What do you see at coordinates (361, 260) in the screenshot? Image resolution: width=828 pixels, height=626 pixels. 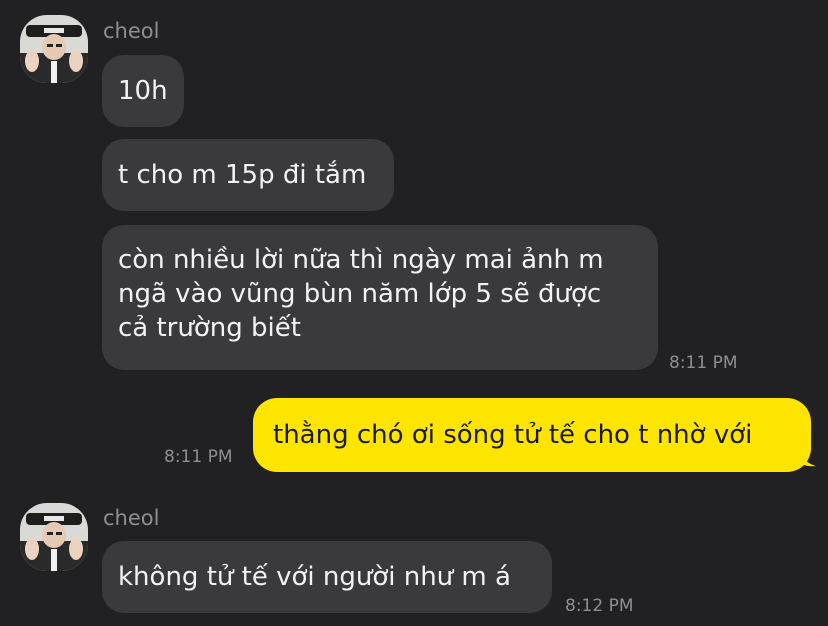 I see `message-text-line: còn nhiều lời nữa thì ngày mai ảnh m` at bounding box center [361, 260].